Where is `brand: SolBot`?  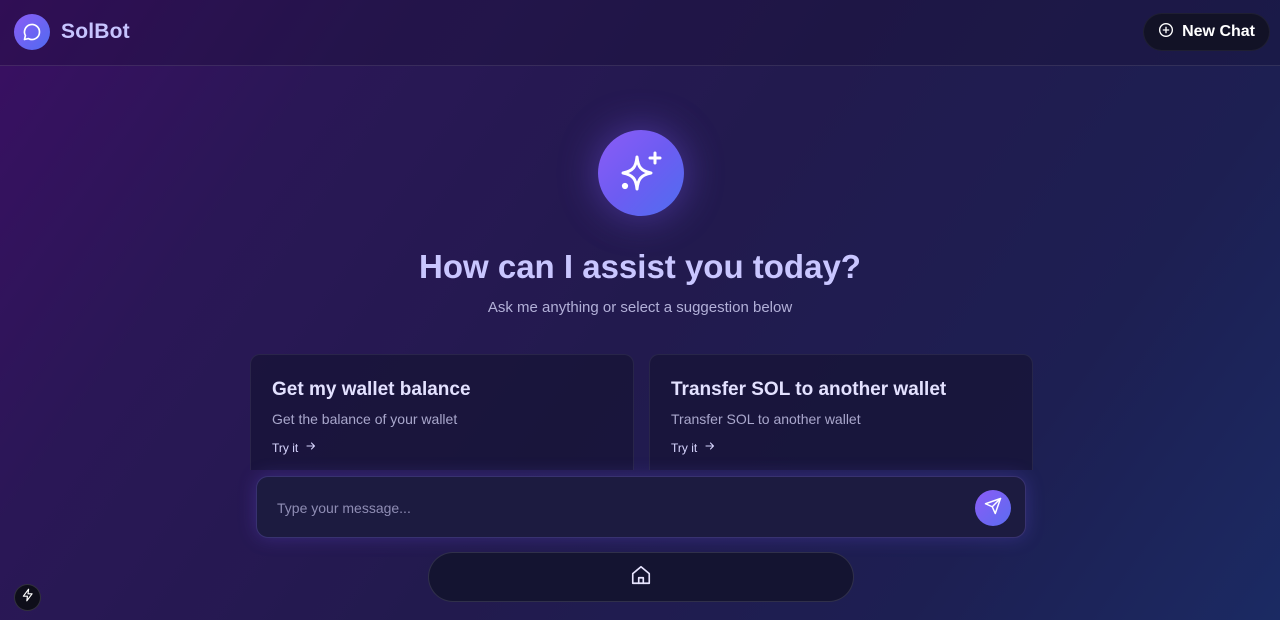
brand: SolBot is located at coordinates (72, 32).